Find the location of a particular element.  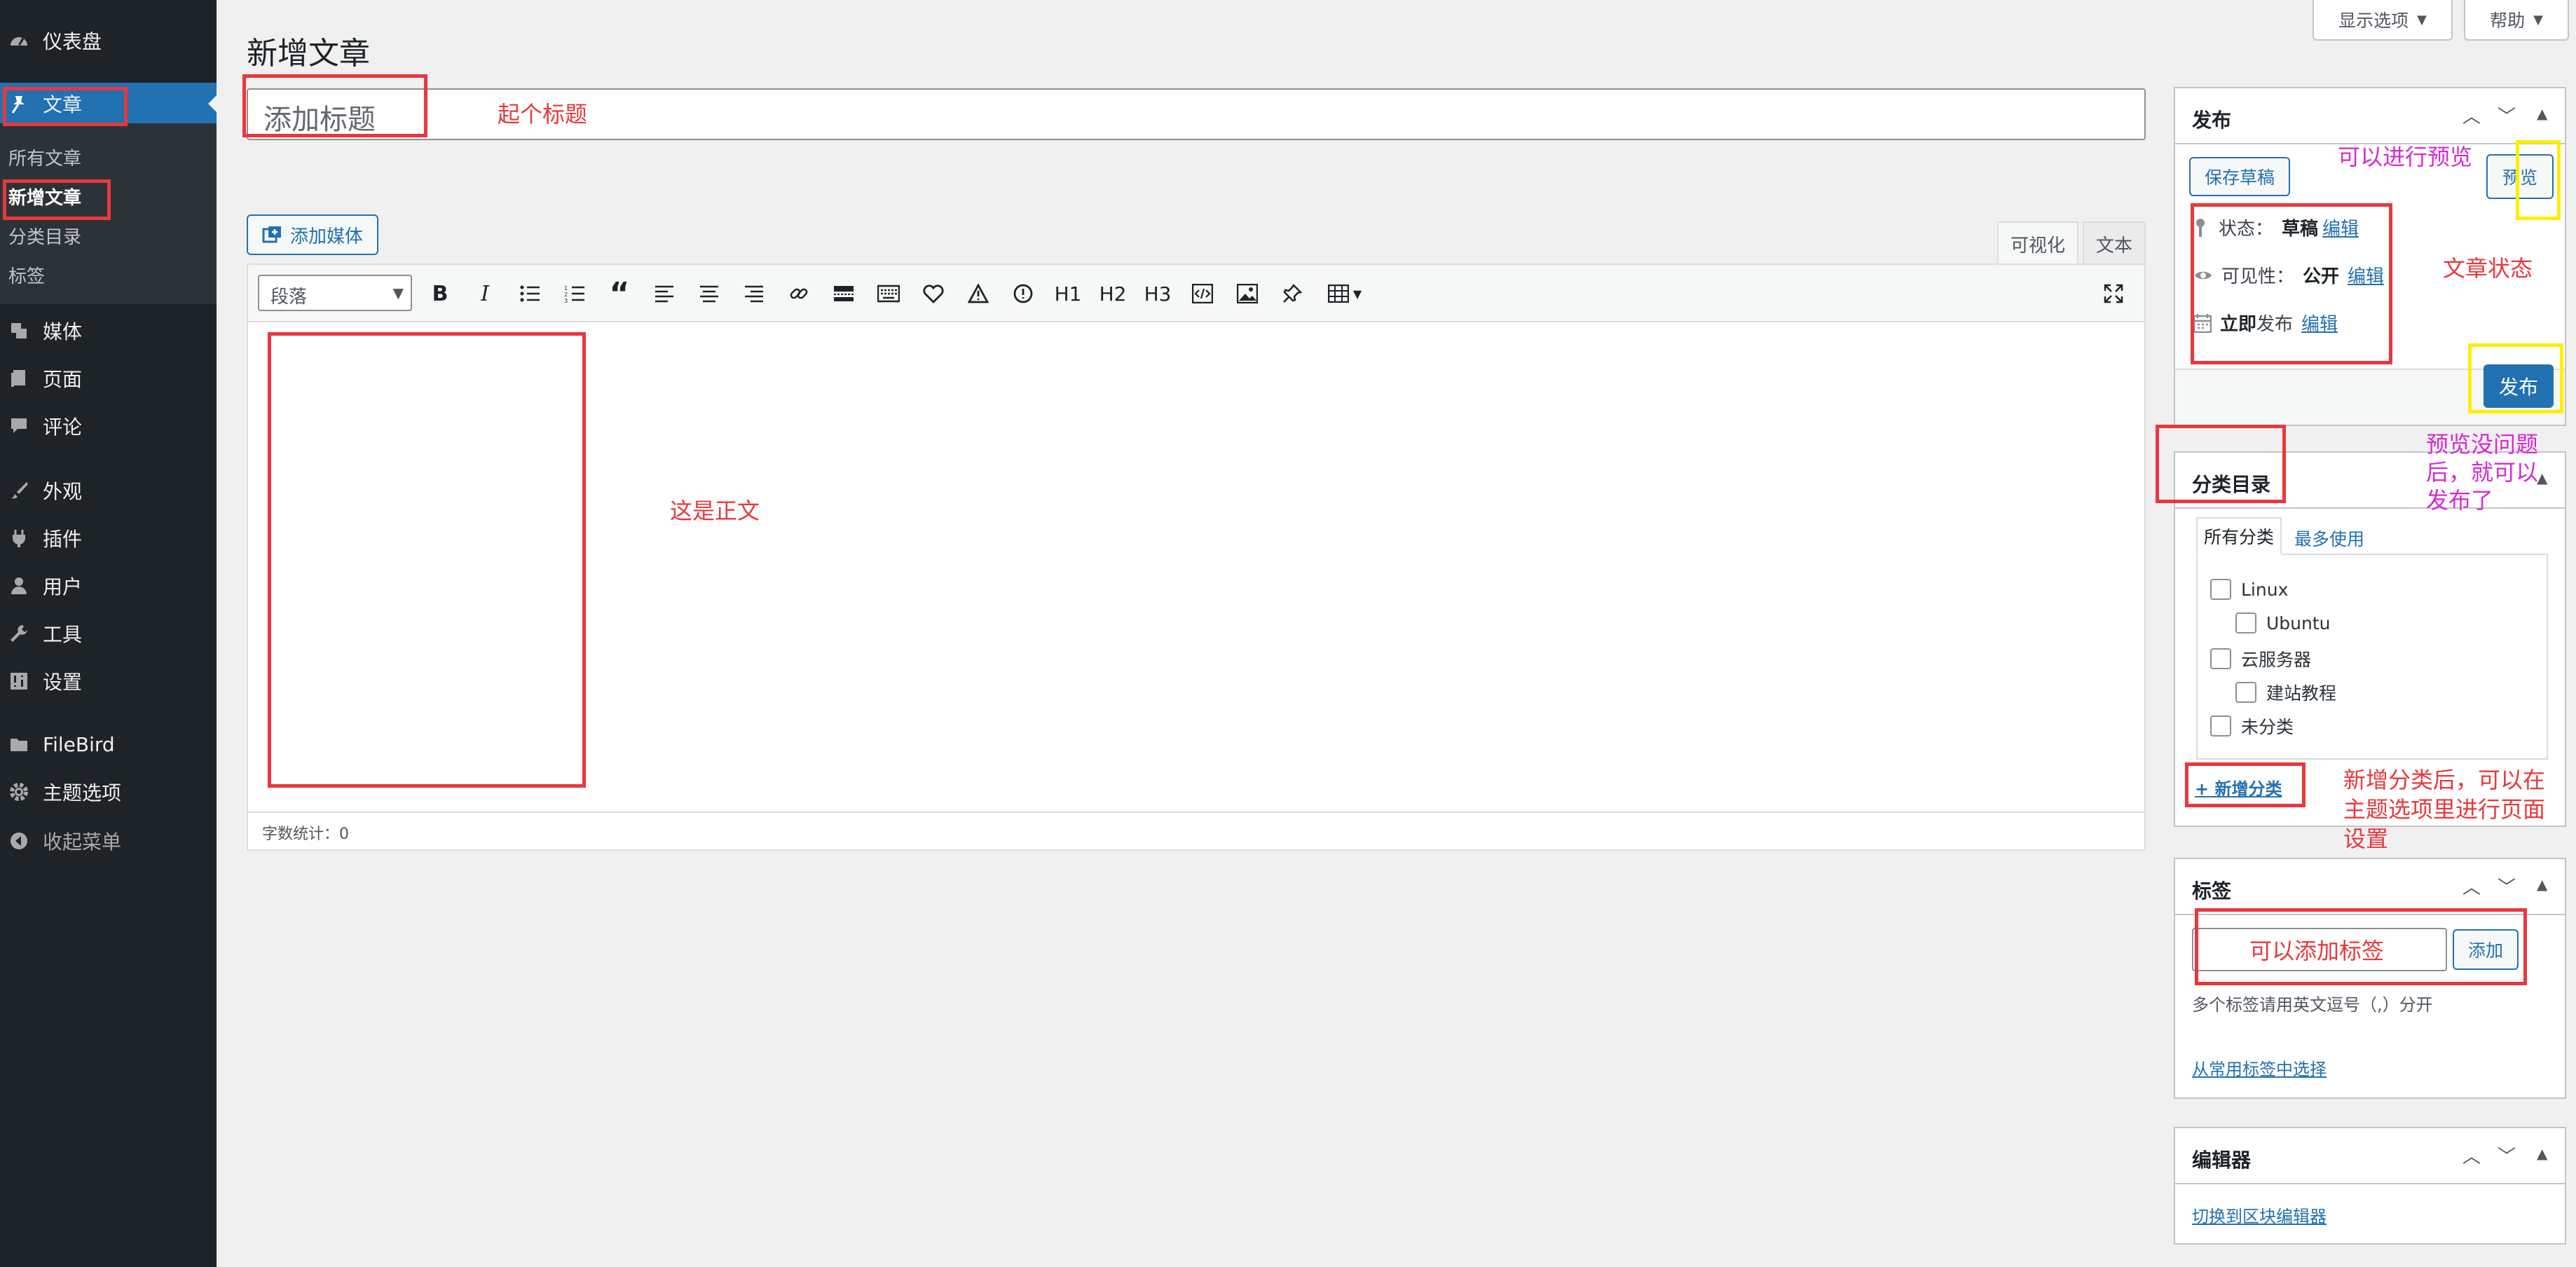

collapse-icon is located at coordinates (19, 841).